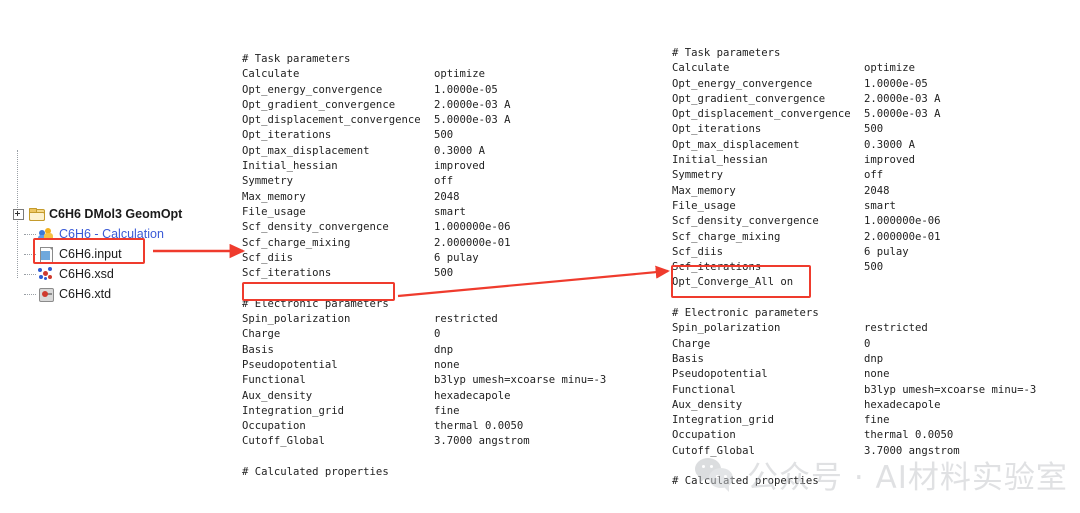 Image resolution: width=1080 pixels, height=513 pixels. I want to click on tree-item-xtd: C6H6.xtd, so click(68, 294).